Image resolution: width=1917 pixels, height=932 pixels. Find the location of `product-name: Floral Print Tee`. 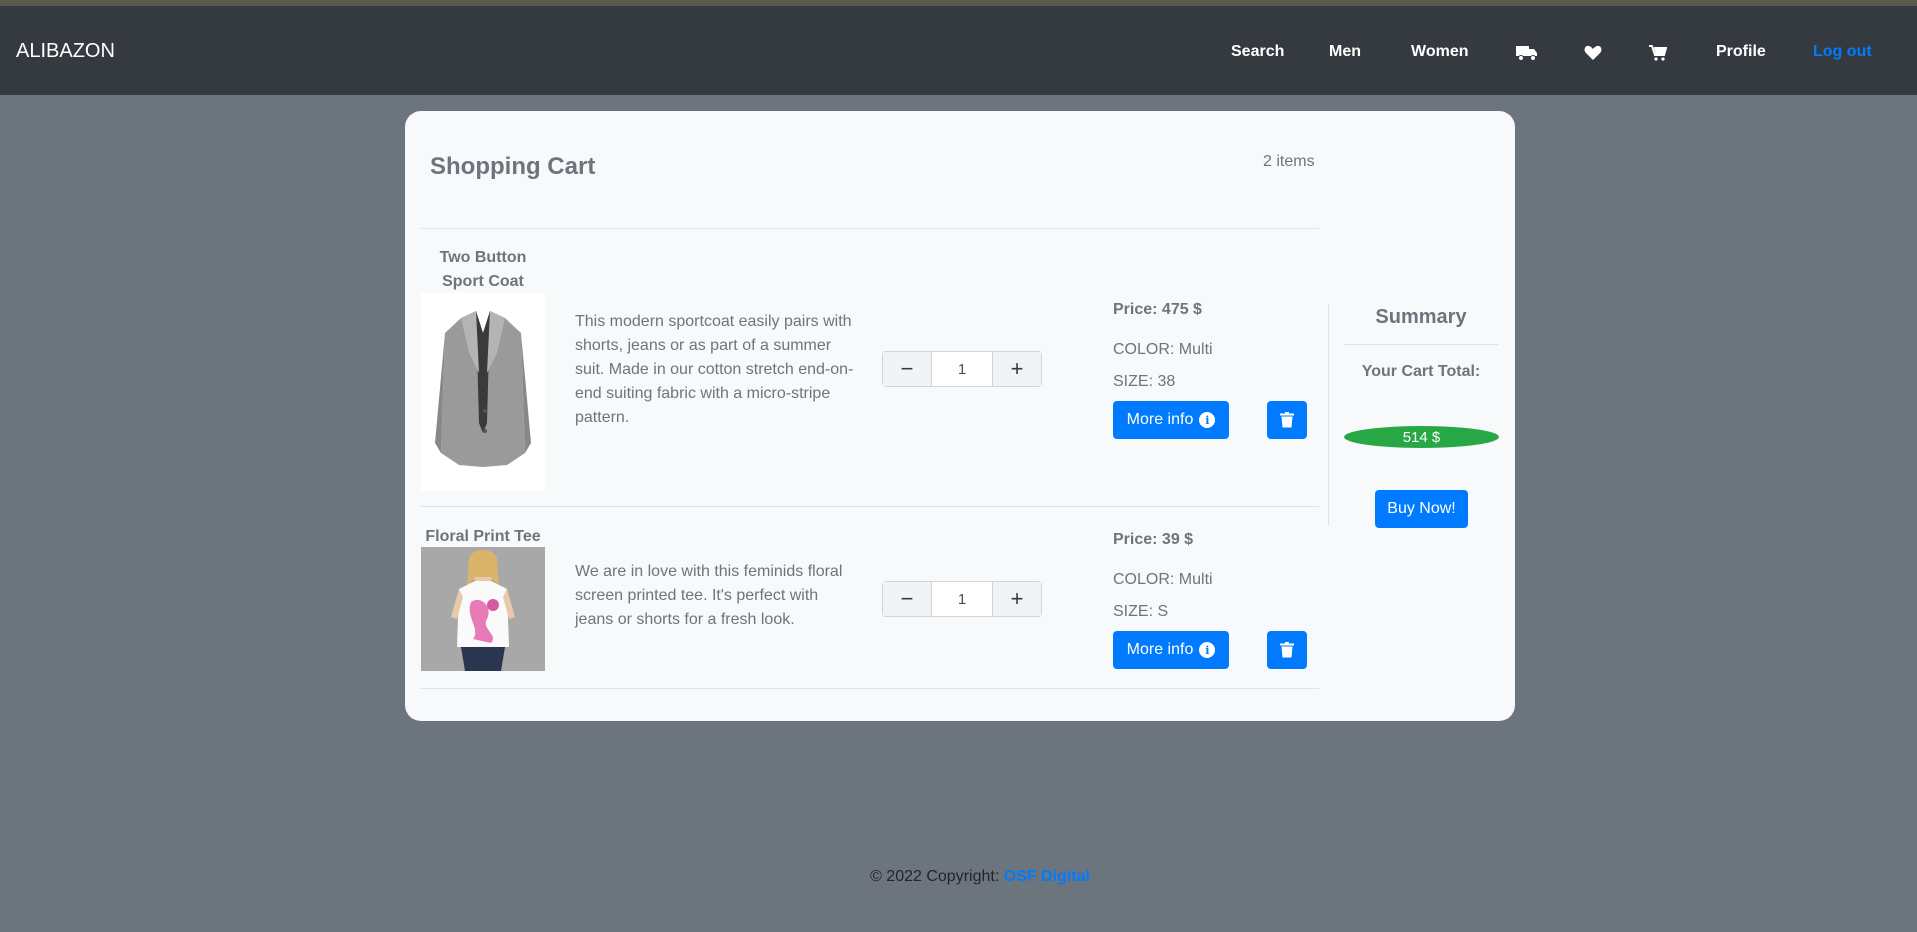

product-name: Floral Print Tee is located at coordinates (483, 536).